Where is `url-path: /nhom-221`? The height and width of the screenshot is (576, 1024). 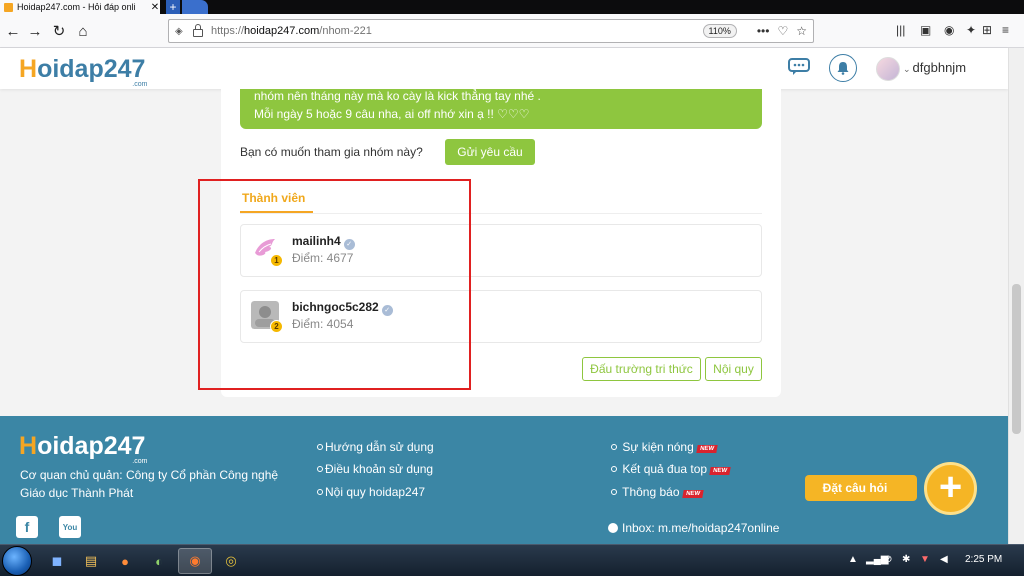 url-path: /nhom-221 is located at coordinates (345, 31).